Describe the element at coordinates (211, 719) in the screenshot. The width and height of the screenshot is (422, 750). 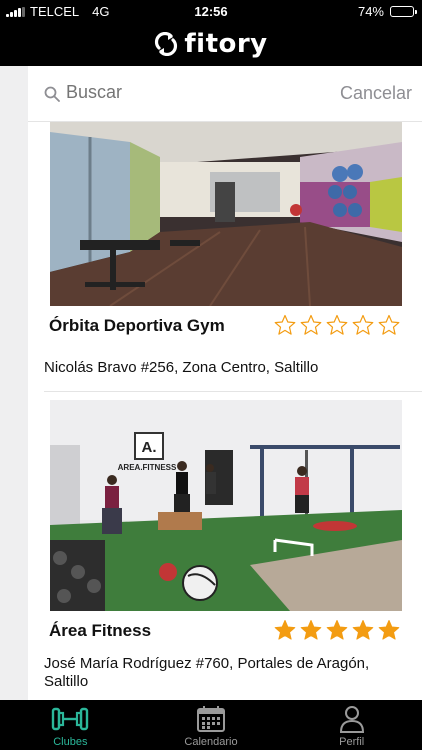
I see `calendar-icon` at that location.